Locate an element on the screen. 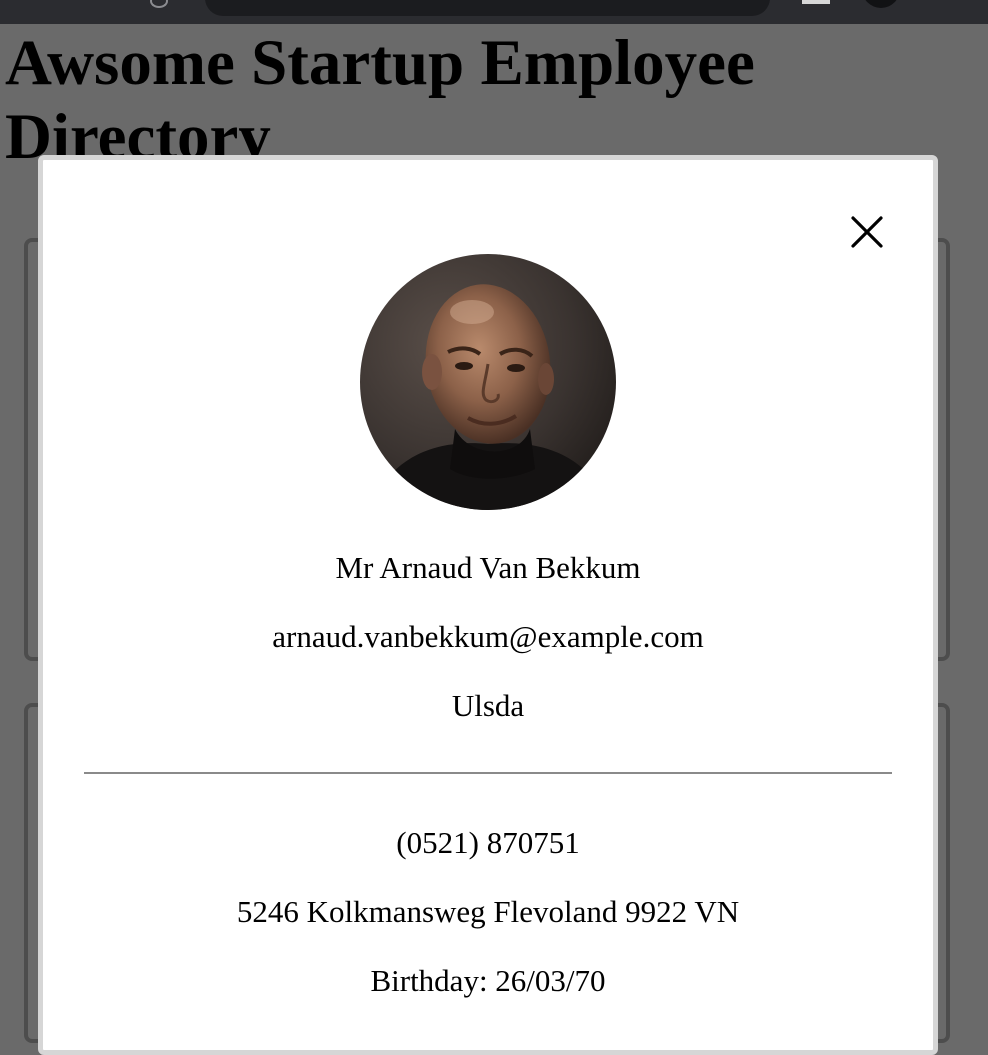 Image resolution: width=988 pixels, height=1055 pixels. employee-address: 5246 Kolkmansweg Flevoland 9922 VN is located at coordinates (488, 911).